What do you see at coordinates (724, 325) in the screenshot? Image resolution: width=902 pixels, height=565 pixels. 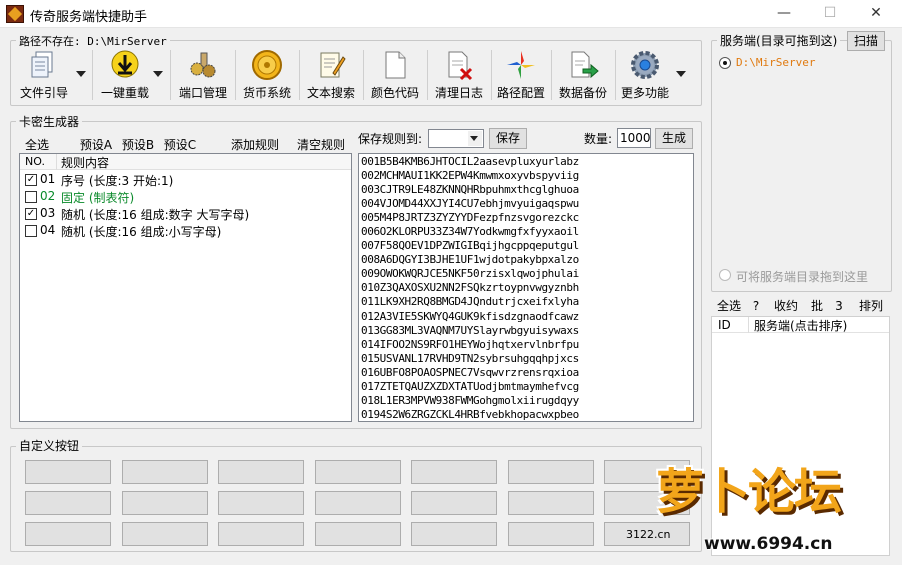 I see `header-id: ID` at bounding box center [724, 325].